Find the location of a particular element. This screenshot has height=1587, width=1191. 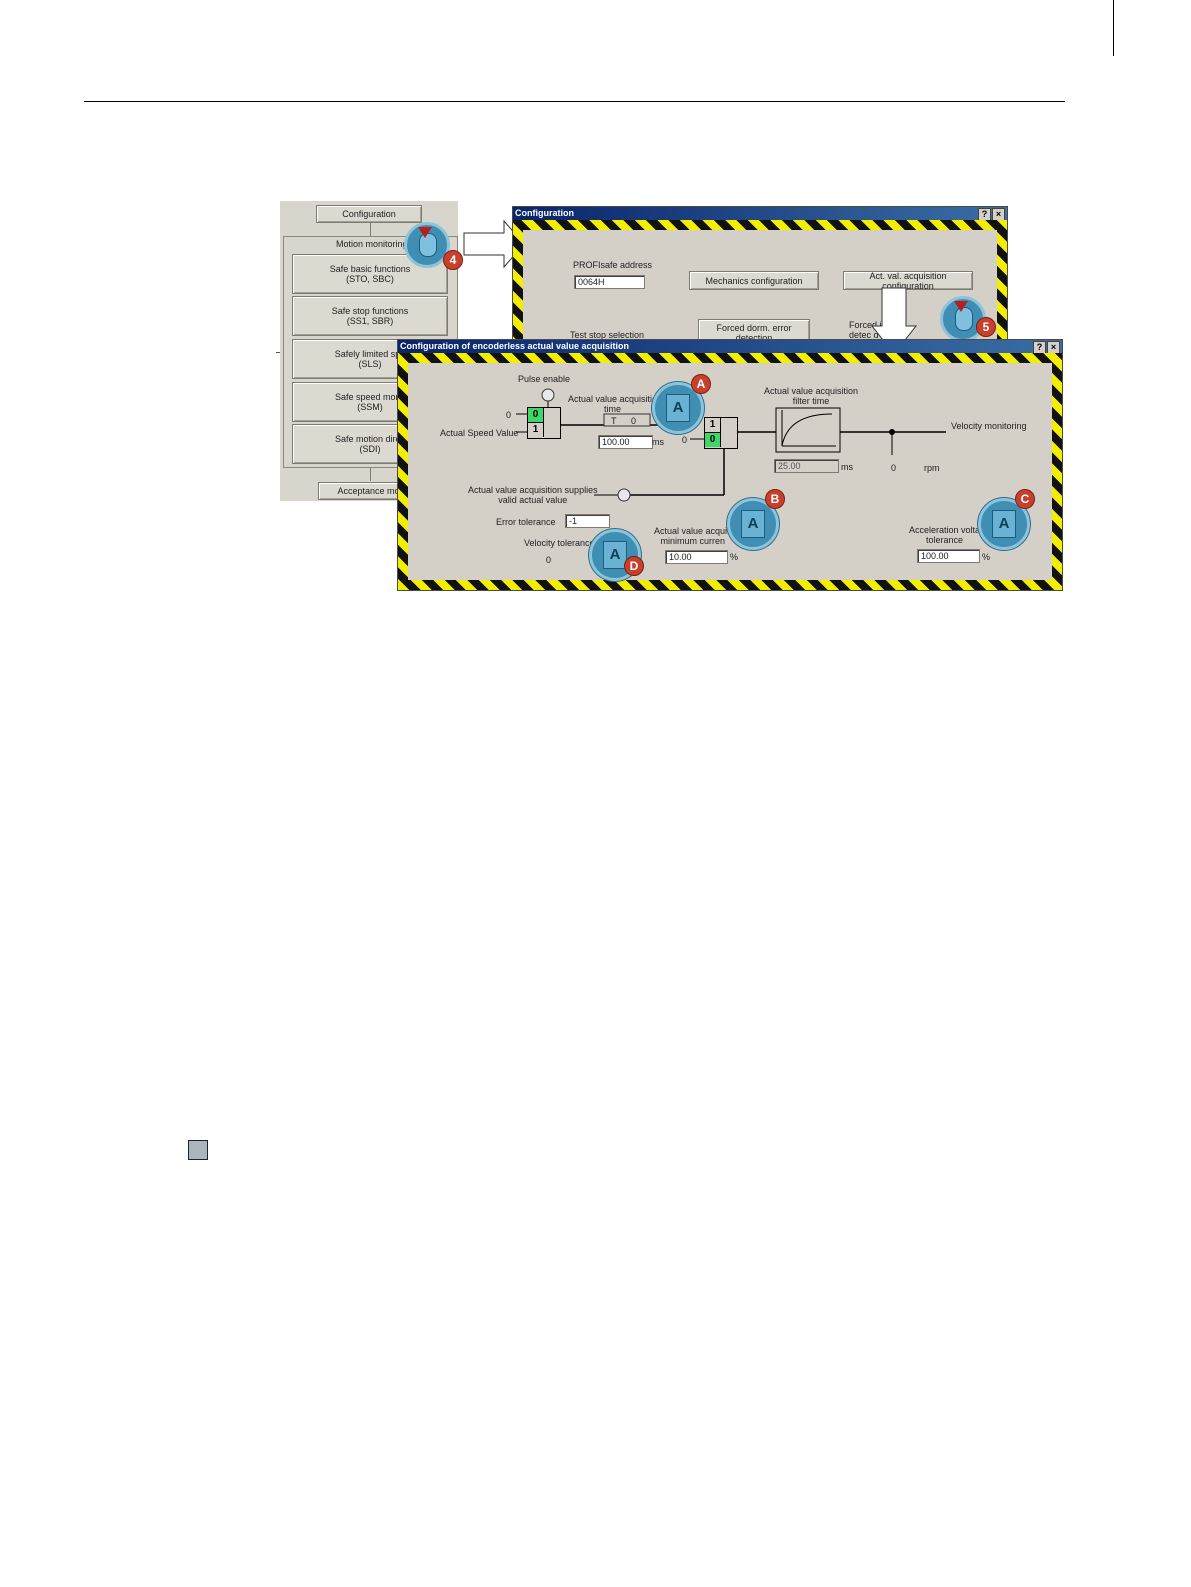

page-margin-line is located at coordinates (1113, 28).